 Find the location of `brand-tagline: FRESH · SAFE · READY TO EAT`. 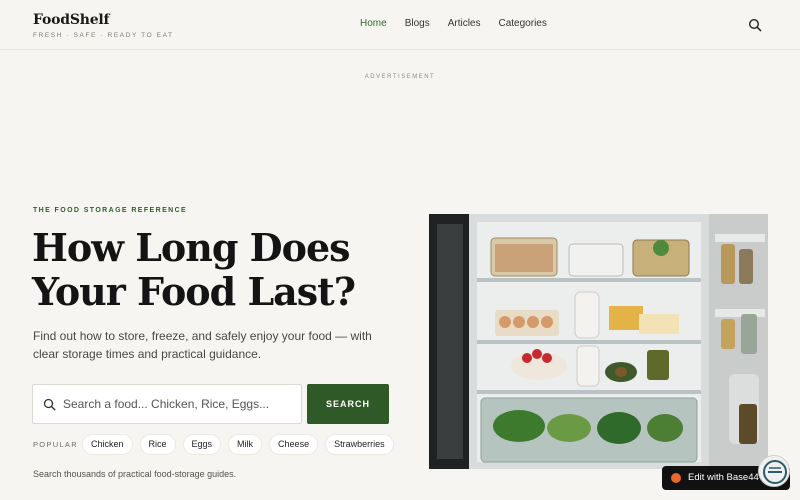

brand-tagline: FRESH · SAFE · READY TO EAT is located at coordinates (103, 35).